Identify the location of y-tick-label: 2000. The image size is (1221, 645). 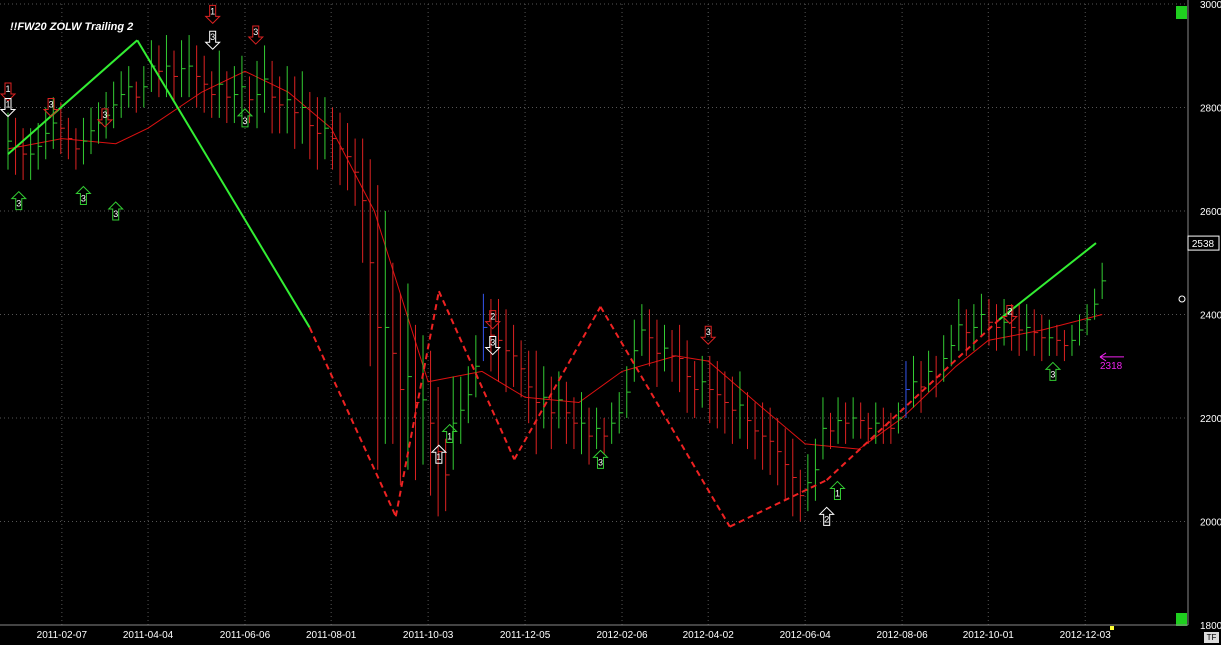
(1210, 523).